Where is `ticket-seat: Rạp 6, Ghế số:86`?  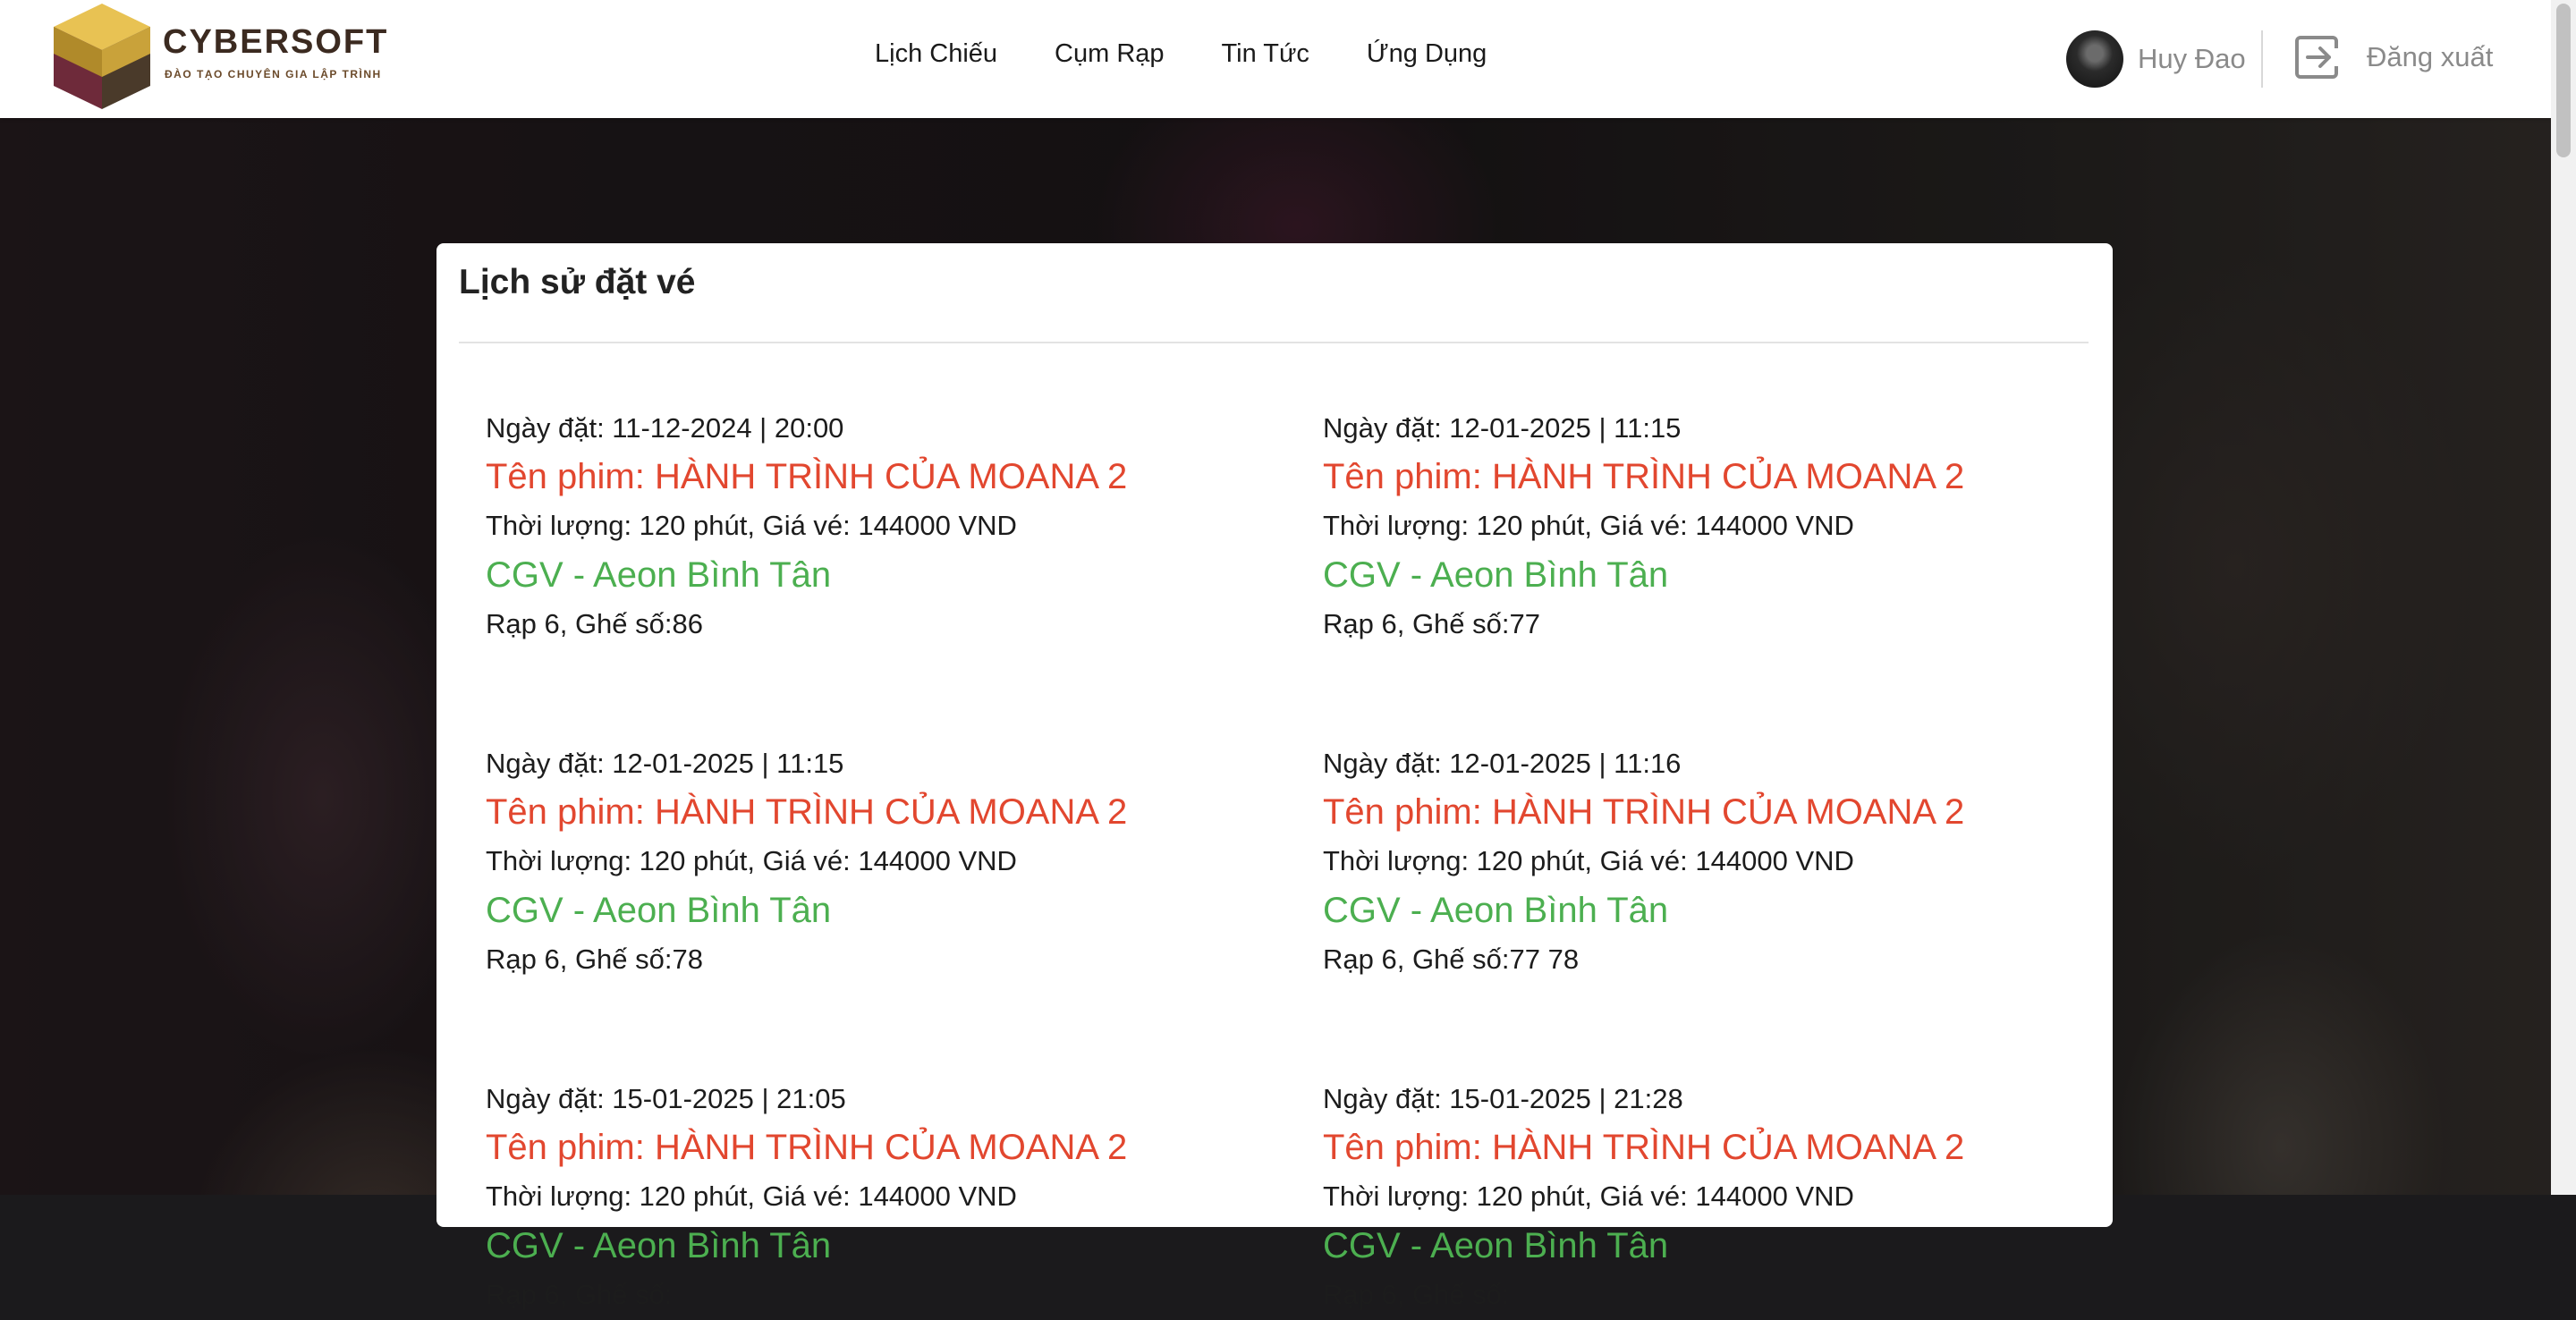 ticket-seat: Rạp 6, Ghế số:86 is located at coordinates (594, 623).